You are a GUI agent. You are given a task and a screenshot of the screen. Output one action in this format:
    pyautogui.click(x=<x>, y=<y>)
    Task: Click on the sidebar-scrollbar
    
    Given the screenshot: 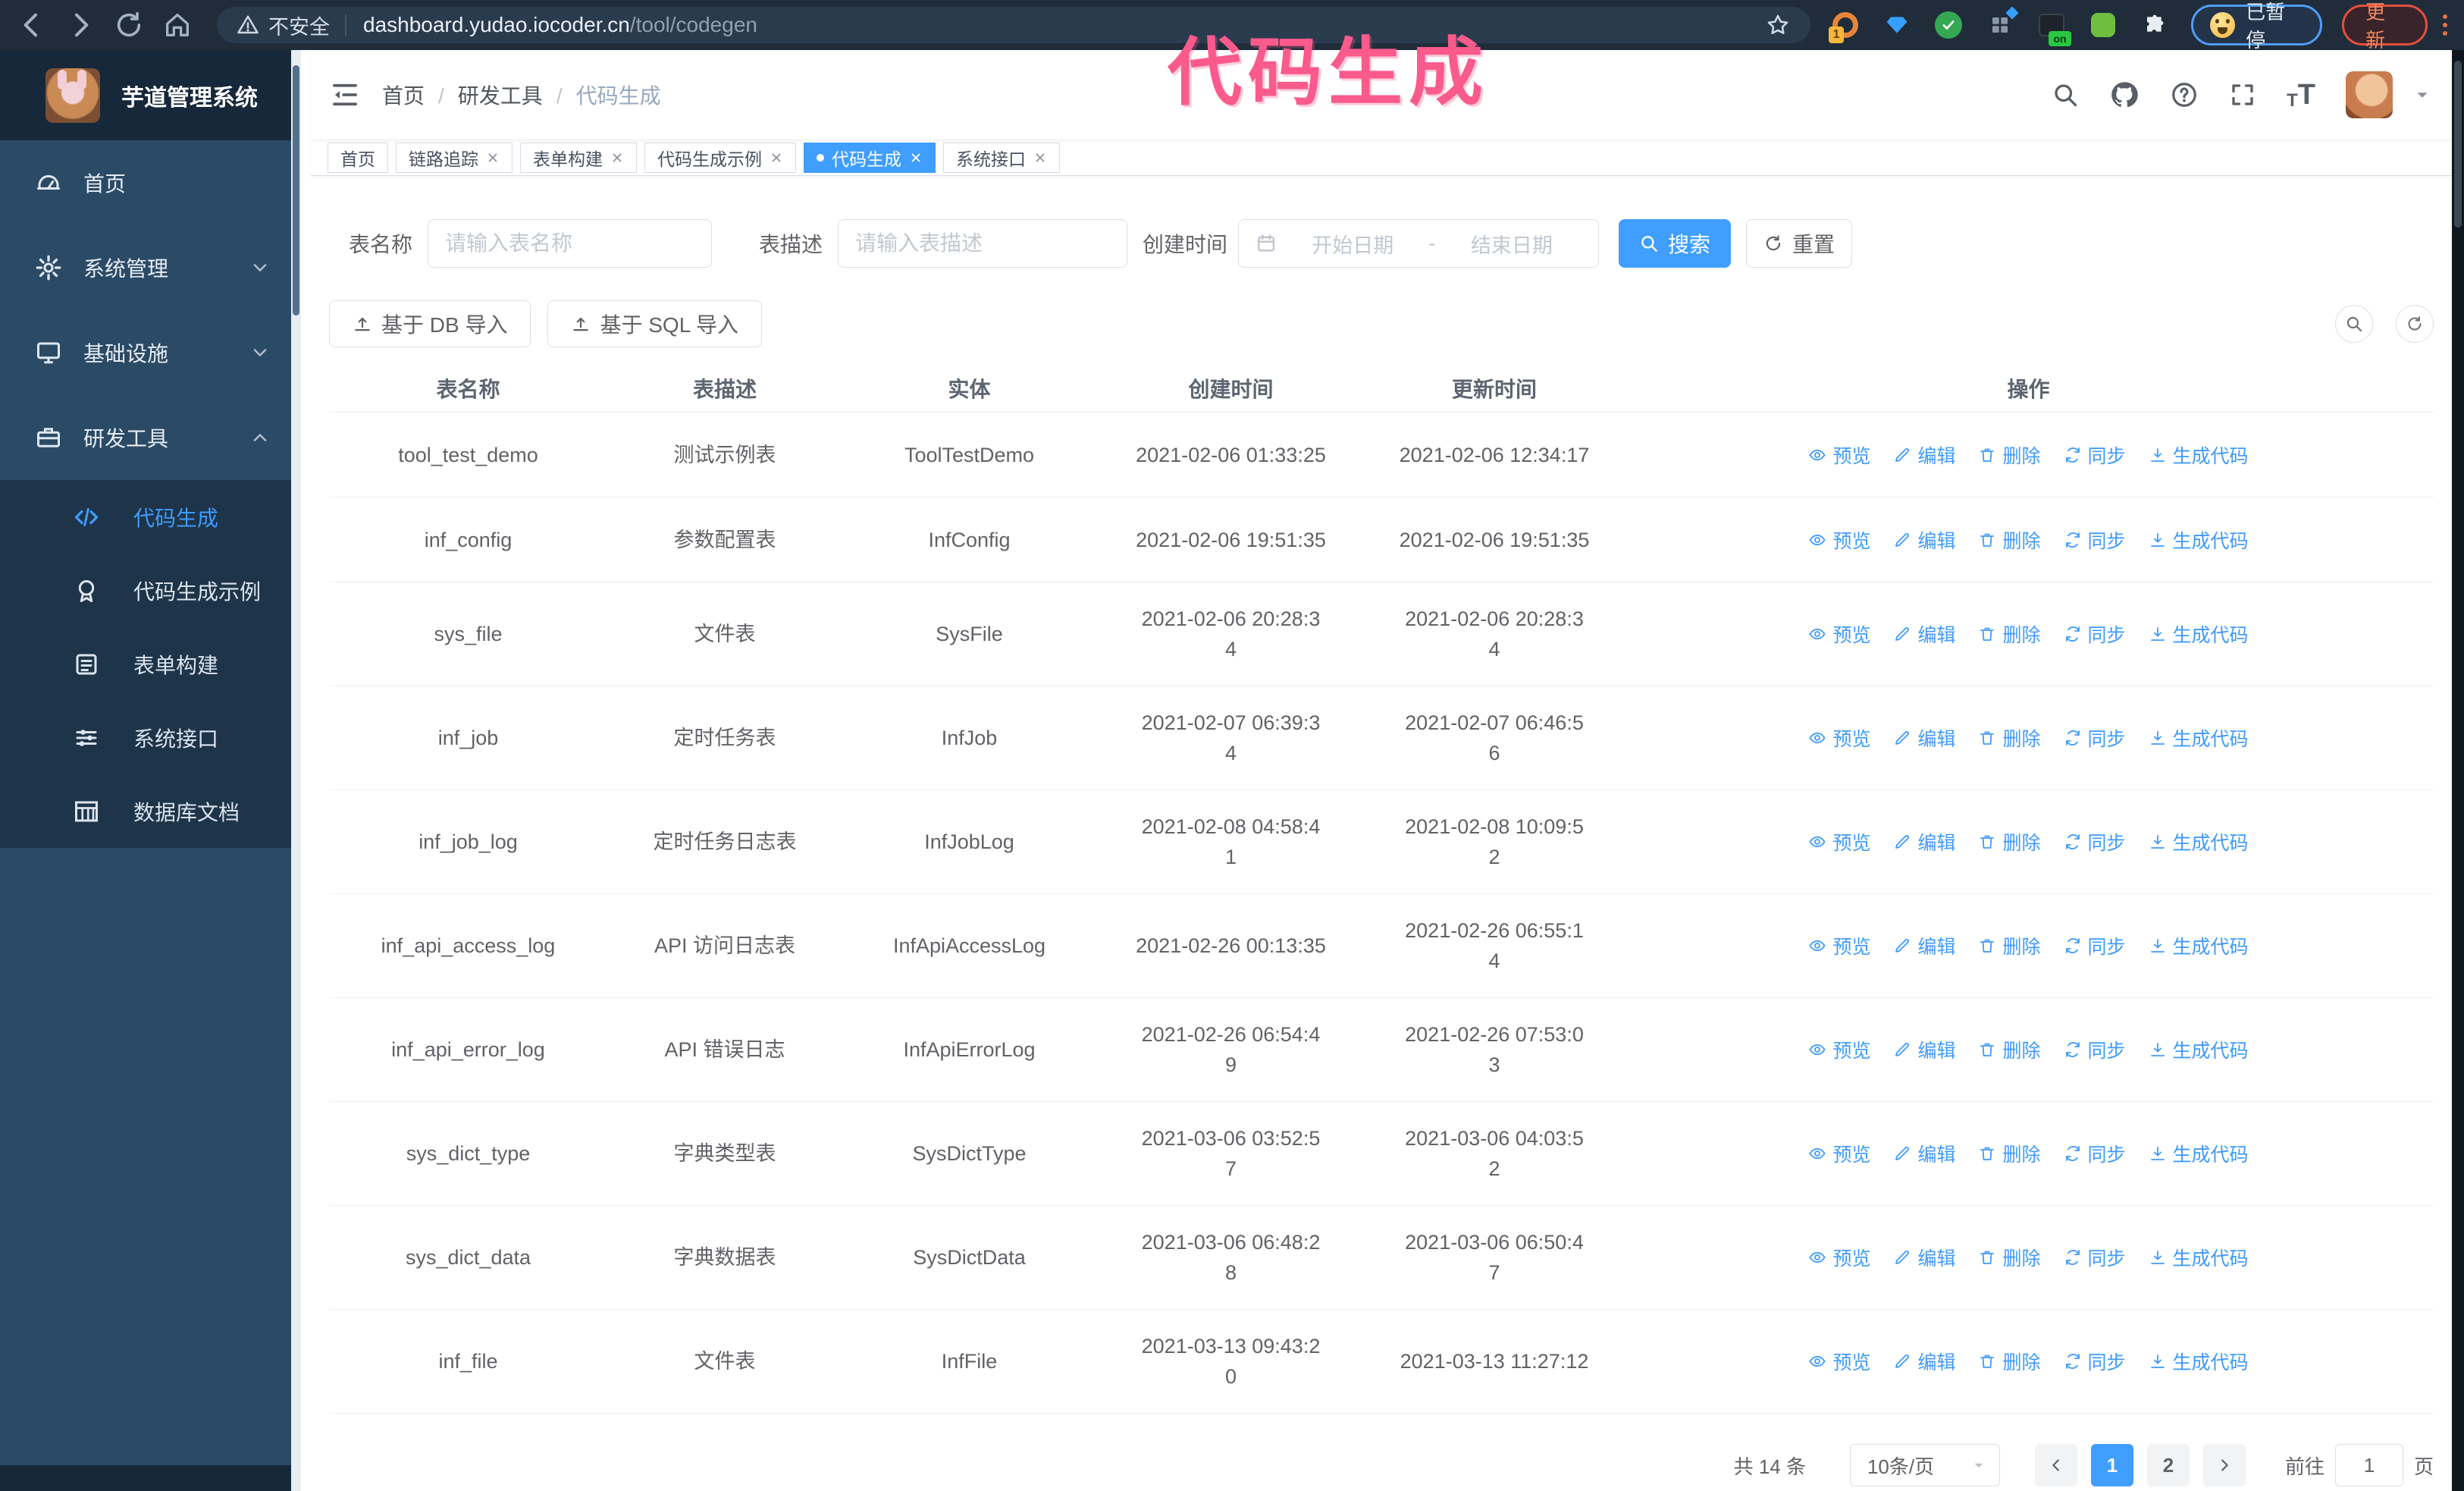 What is the action you would take?
    pyautogui.click(x=296, y=770)
    